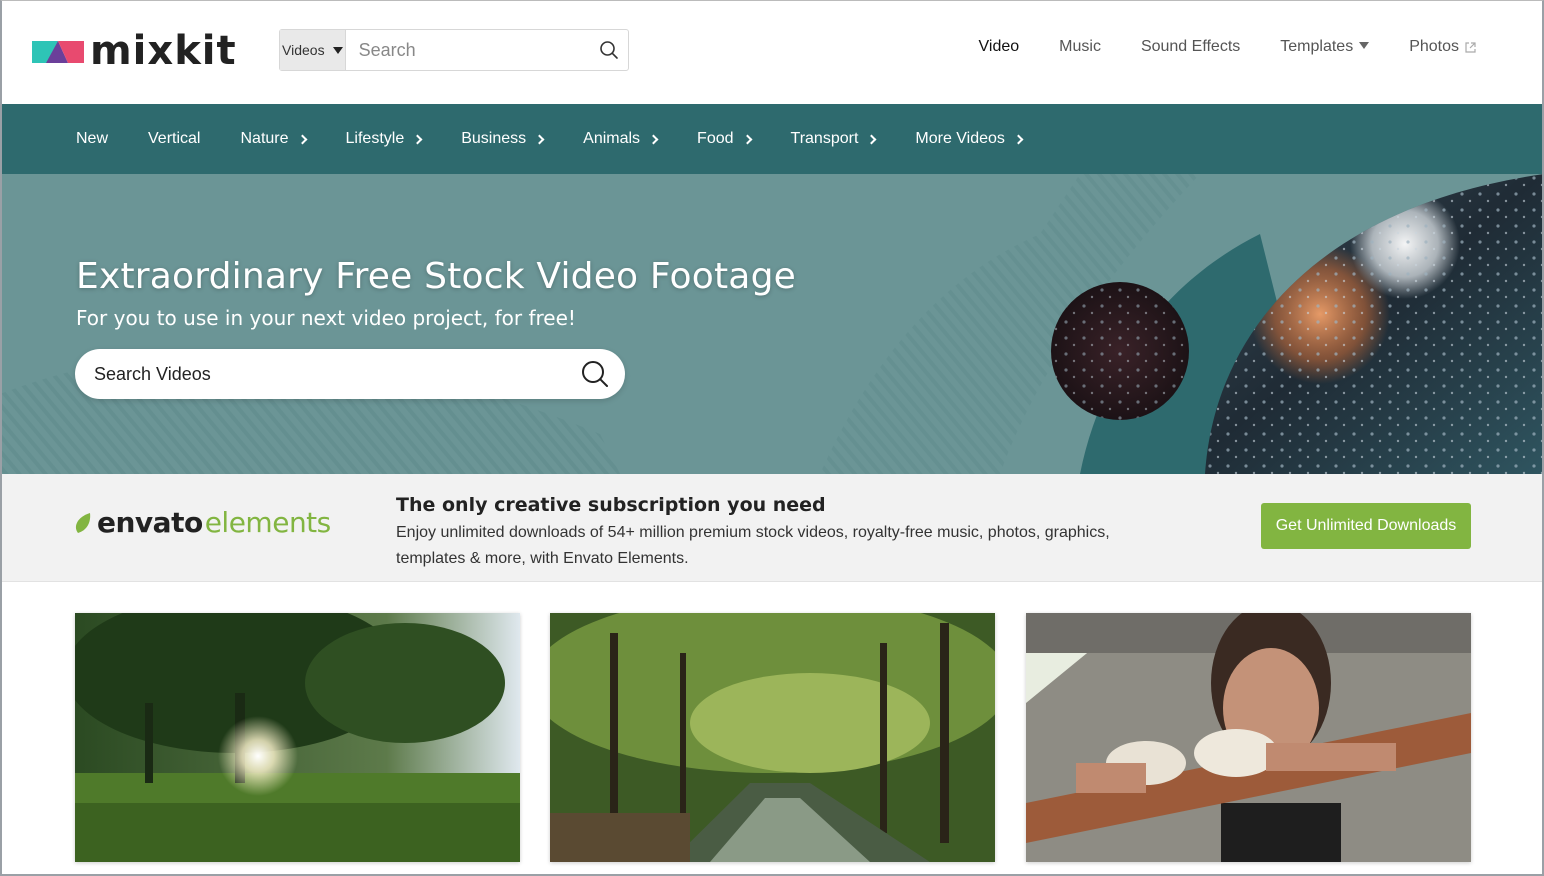 Image resolution: width=1544 pixels, height=876 pixels. What do you see at coordinates (1366, 526) in the screenshot?
I see `get-unlimited-downloads-button: Get Unlimited Downloads` at bounding box center [1366, 526].